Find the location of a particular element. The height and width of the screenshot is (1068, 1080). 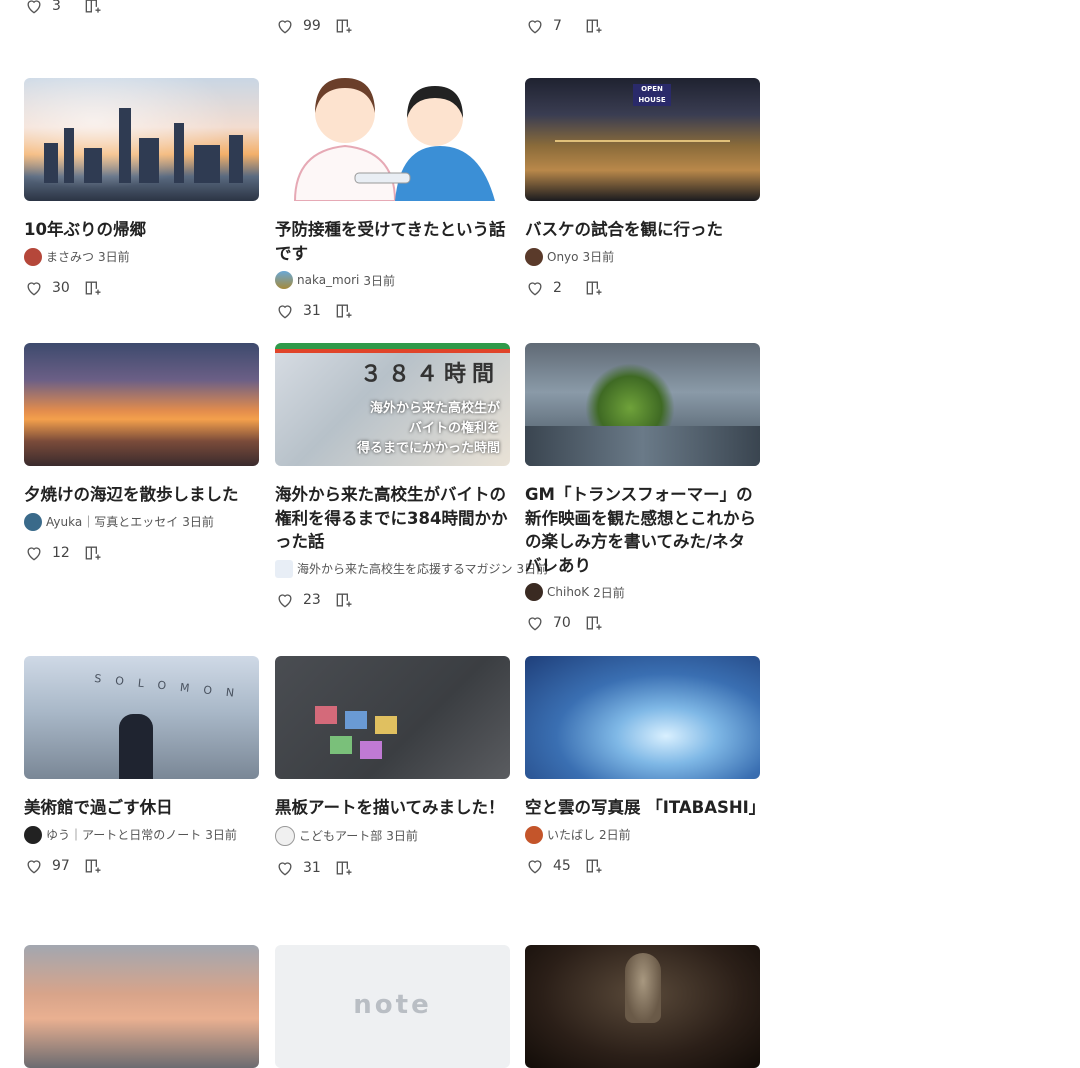

author-name: Ayuka｜写真とエッセイ is located at coordinates (112, 522).